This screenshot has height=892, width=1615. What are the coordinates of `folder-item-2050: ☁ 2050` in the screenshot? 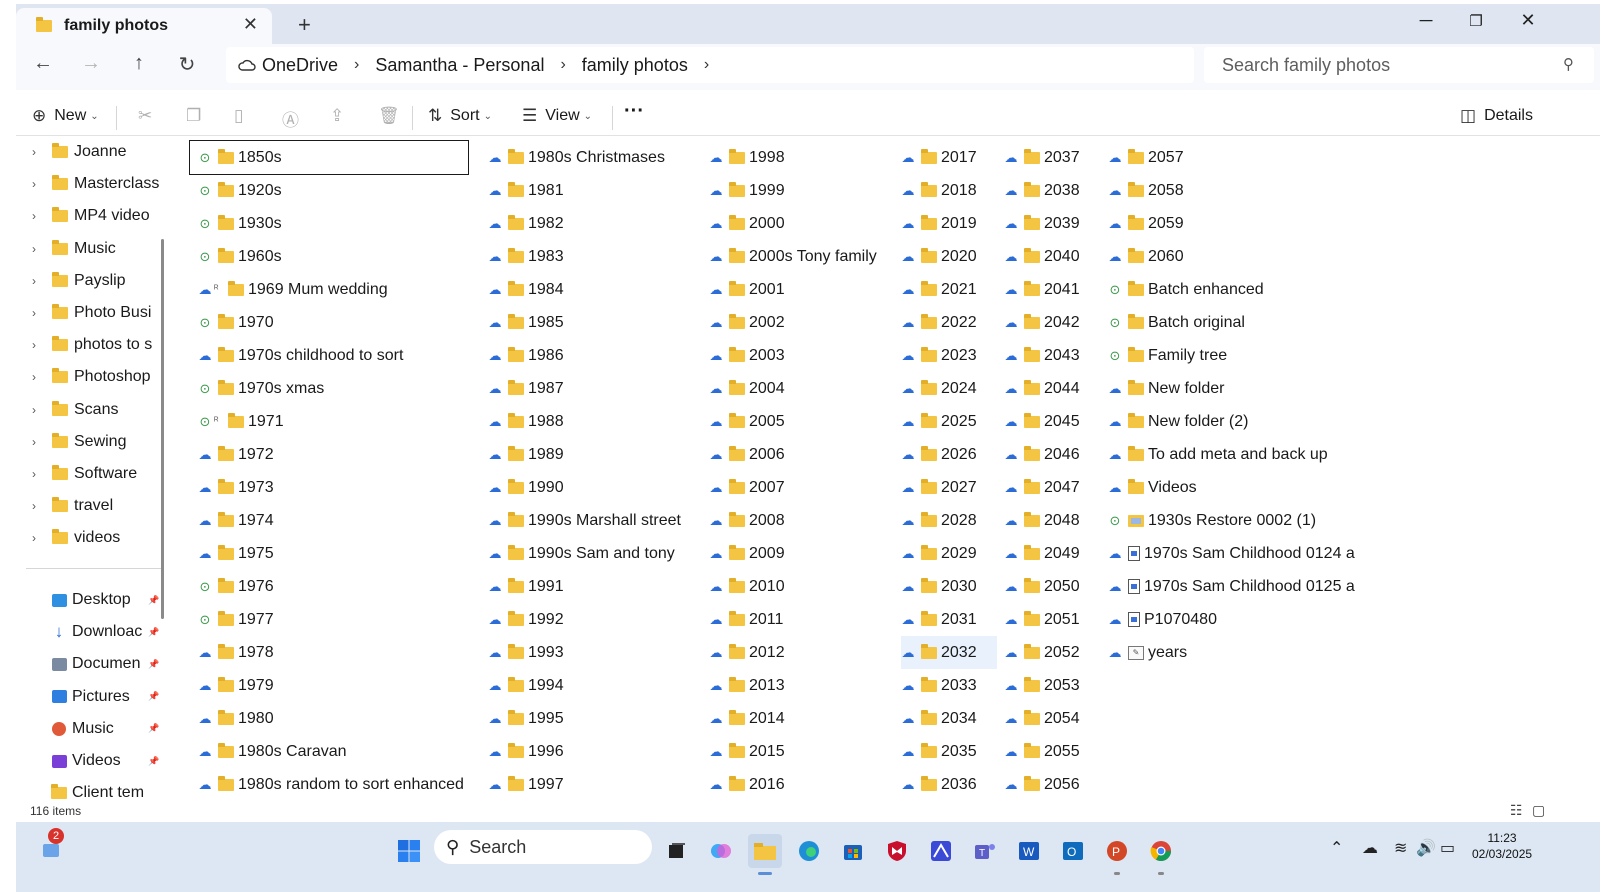 It's located at (1052, 586).